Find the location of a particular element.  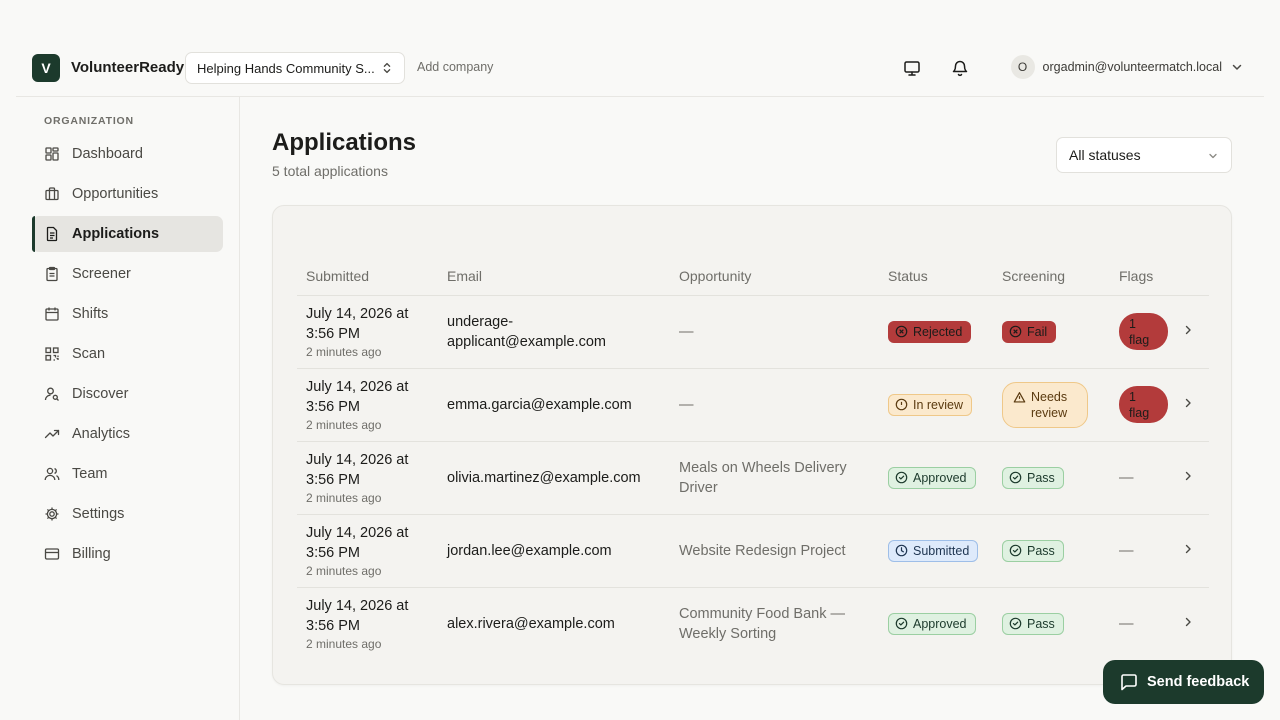

chevron-down-icon is located at coordinates (1237, 67).